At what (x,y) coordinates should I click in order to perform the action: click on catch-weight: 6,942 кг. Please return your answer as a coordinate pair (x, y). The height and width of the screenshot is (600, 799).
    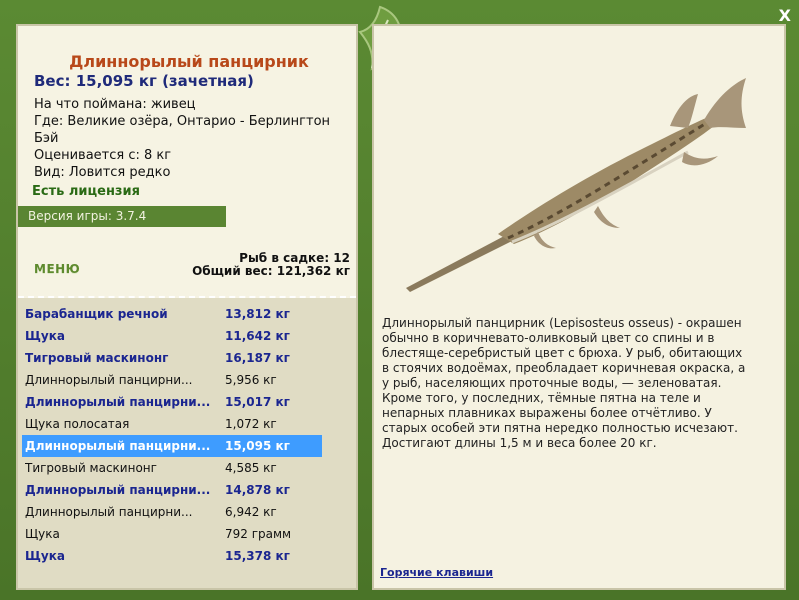
    Looking at the image, I should click on (251, 512).